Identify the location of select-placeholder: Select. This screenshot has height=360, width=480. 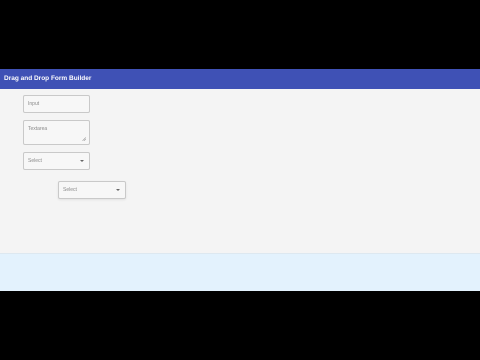
(35, 161).